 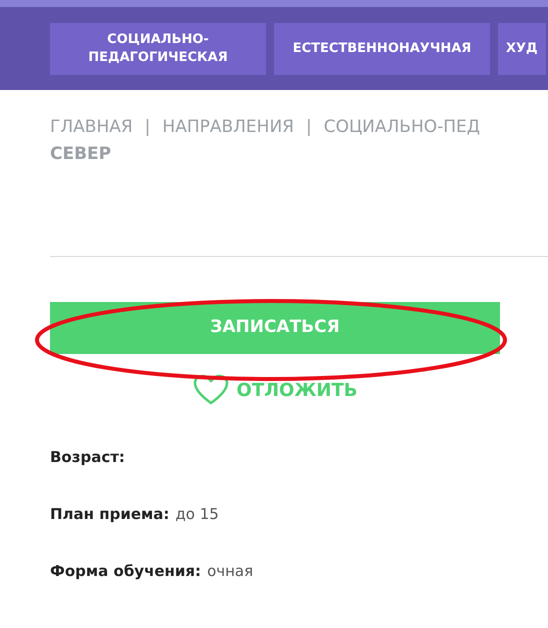 I want to click on breadcrumb-link: ГЛАВНАЯ, so click(x=91, y=127).